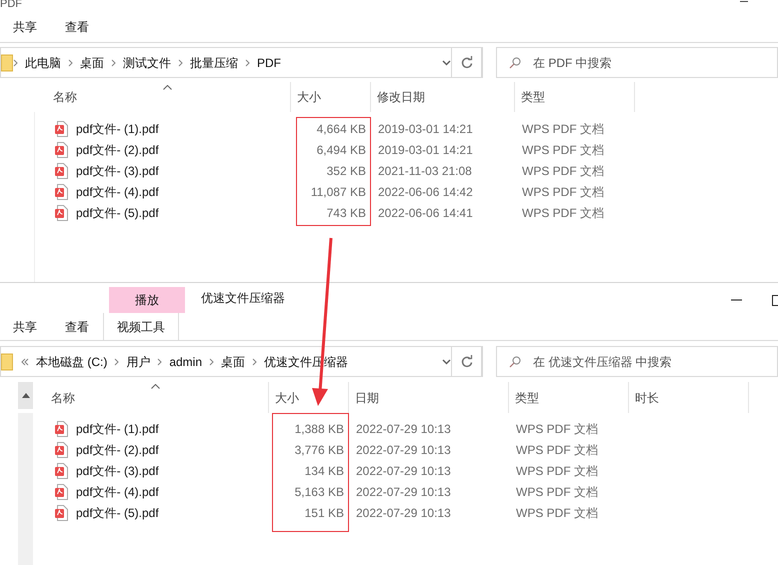 The image size is (778, 565). What do you see at coordinates (71, 361) in the screenshot?
I see `breadcrumb-item: 本地磁盘 (C:)` at bounding box center [71, 361].